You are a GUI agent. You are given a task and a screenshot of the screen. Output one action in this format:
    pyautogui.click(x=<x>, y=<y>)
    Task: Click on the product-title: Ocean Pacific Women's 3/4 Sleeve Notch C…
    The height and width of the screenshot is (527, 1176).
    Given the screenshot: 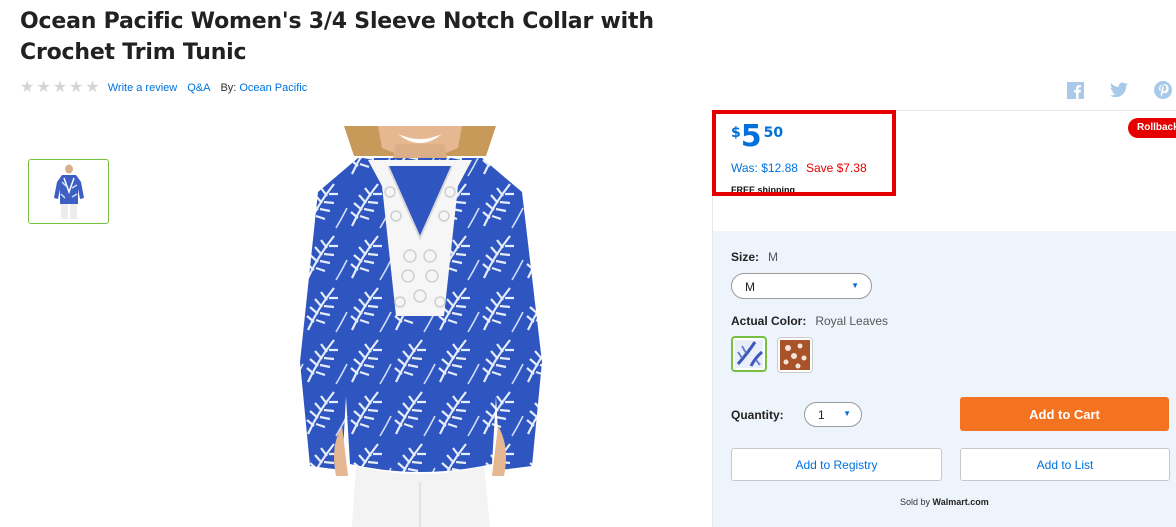 What is the action you would take?
    pyautogui.click(x=337, y=37)
    